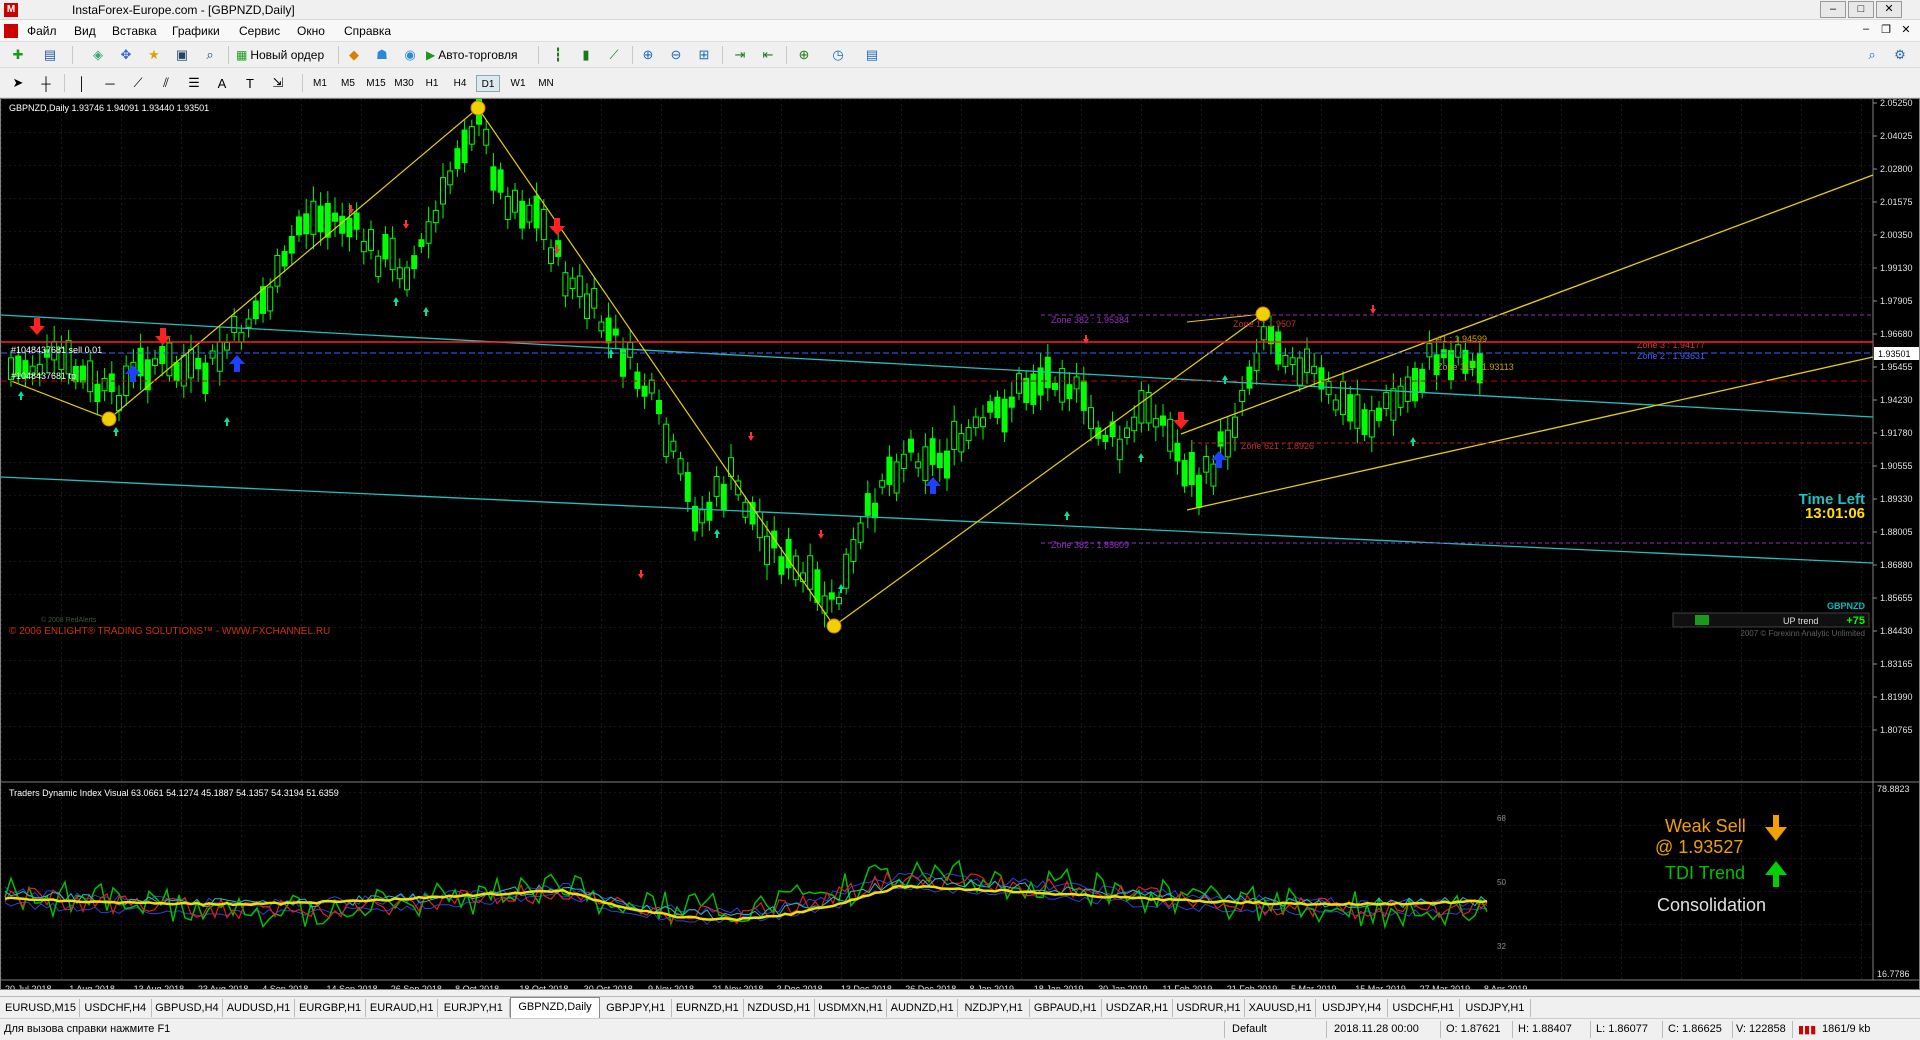 This screenshot has height=1040, width=1920. What do you see at coordinates (82, 83) in the screenshot?
I see `vertical-line-icon: │` at bounding box center [82, 83].